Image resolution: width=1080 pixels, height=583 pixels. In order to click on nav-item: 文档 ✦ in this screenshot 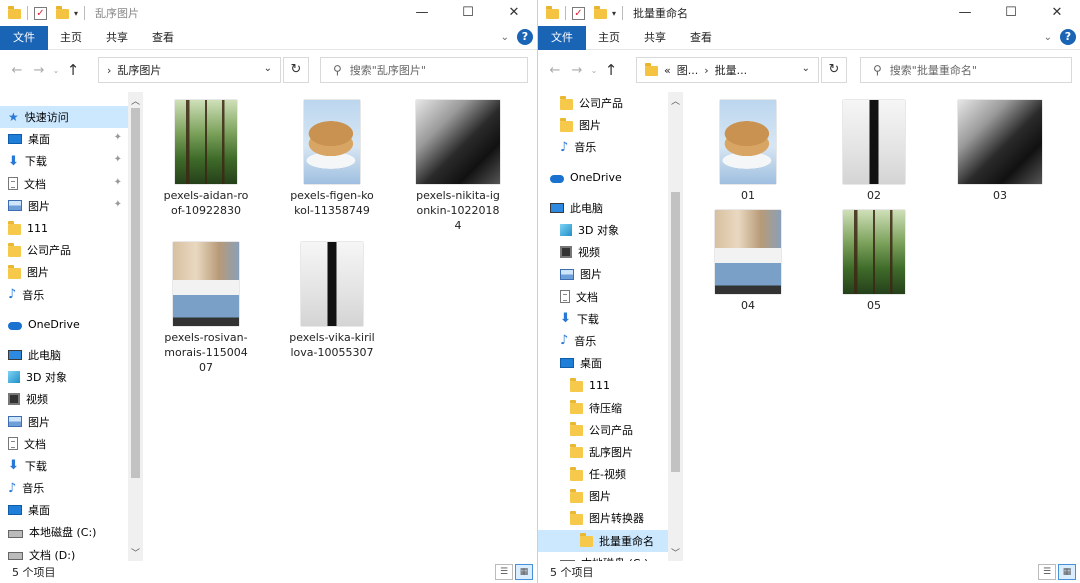, I will do `click(64, 184)`.